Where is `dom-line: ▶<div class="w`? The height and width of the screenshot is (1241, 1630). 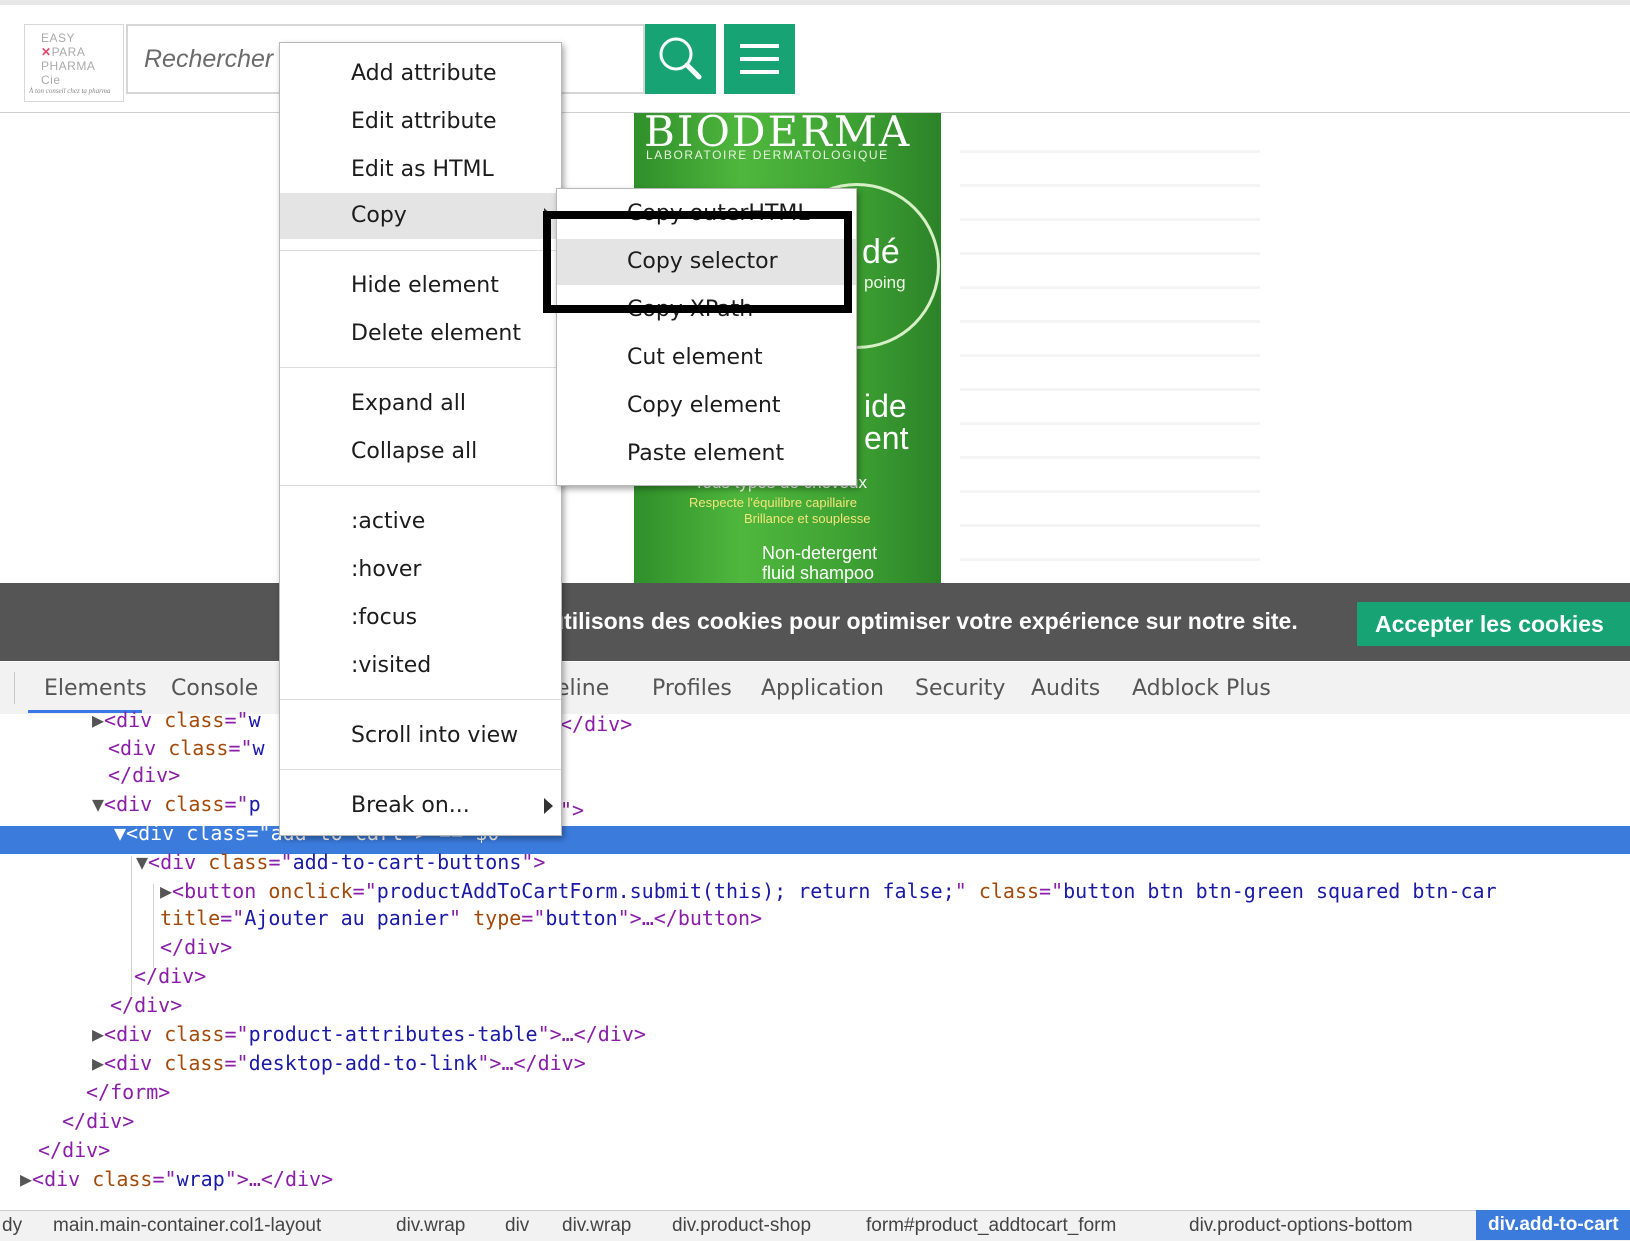 dom-line: ▶<div class="w is located at coordinates (176, 721).